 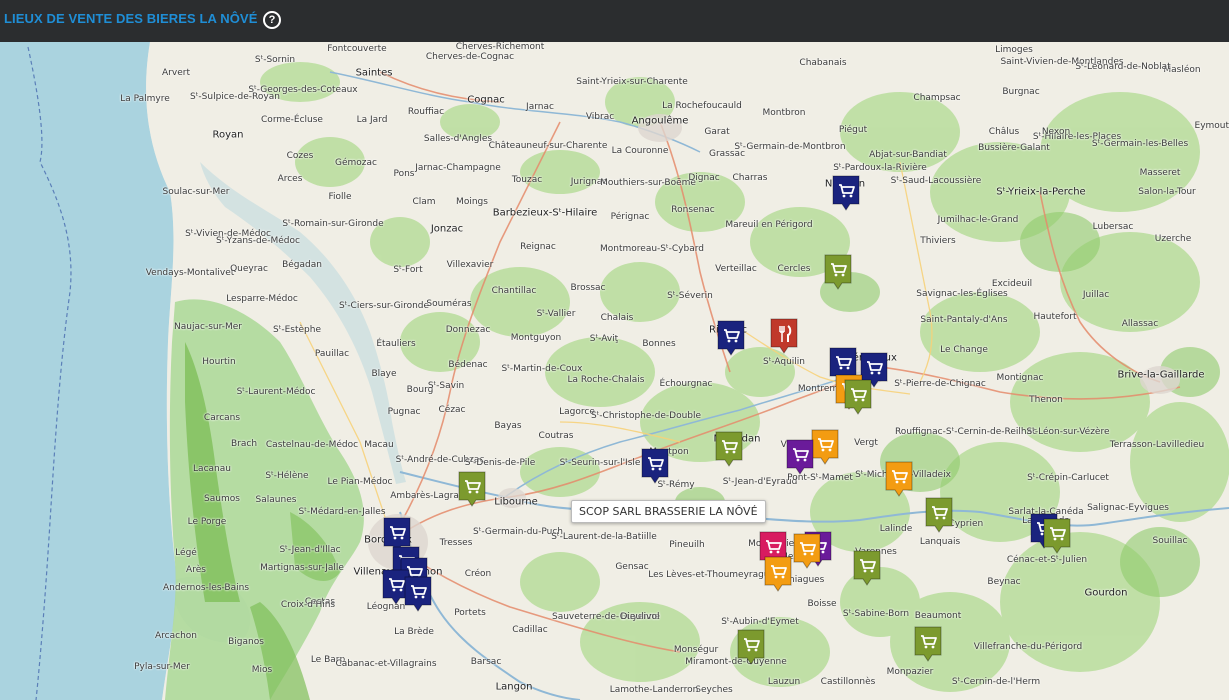 What do you see at coordinates (632, 82) in the screenshot?
I see `place-label: Saint-Yrieix-sur-Charente` at bounding box center [632, 82].